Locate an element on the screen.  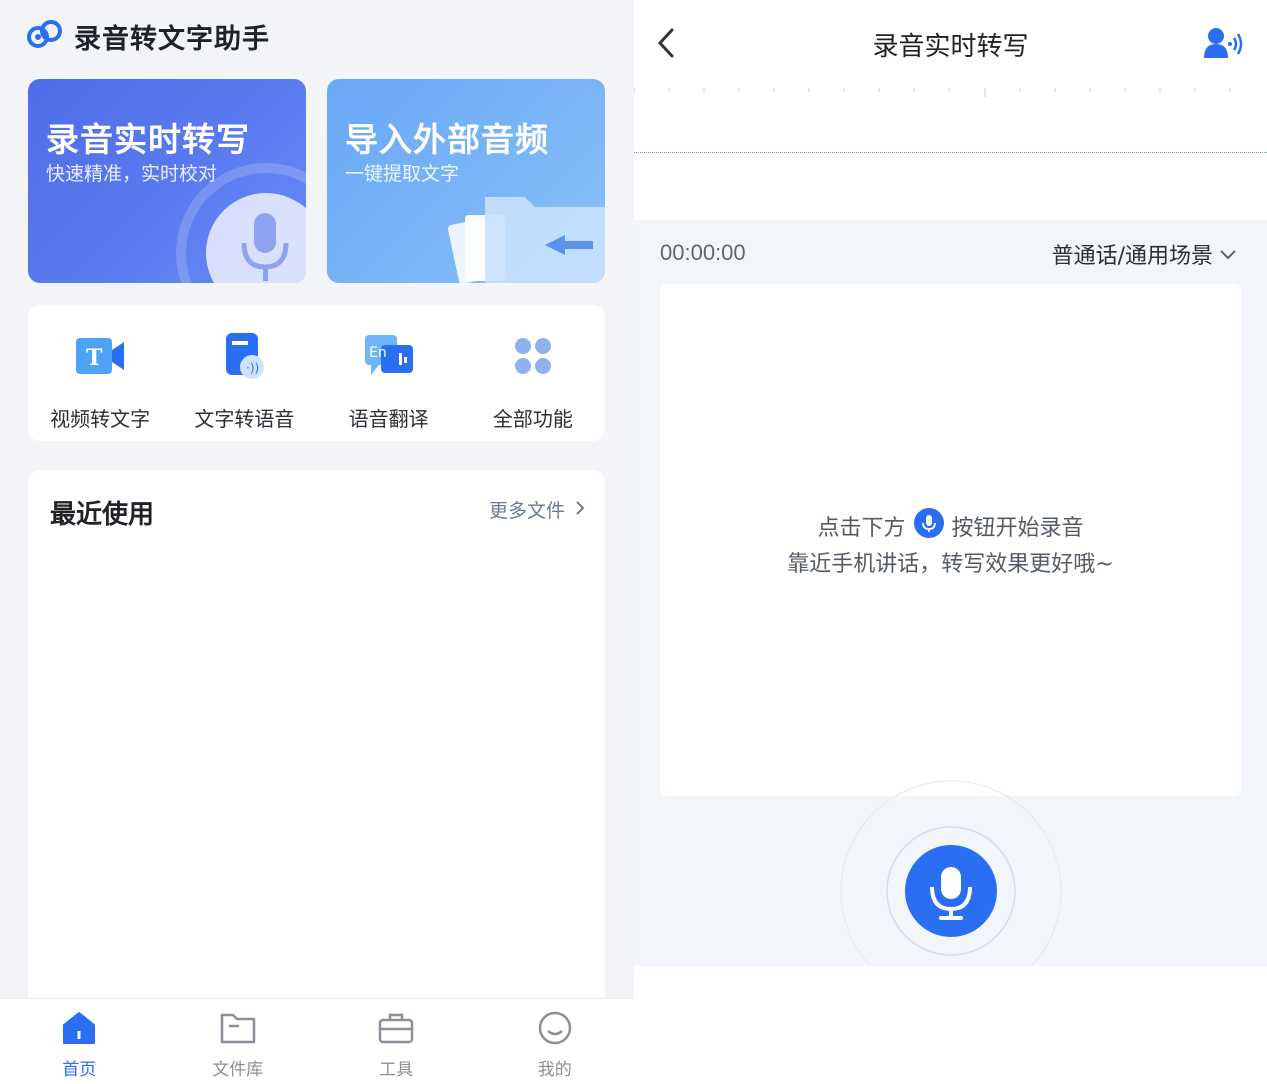
bottom-area is located at coordinates (950, 1025).